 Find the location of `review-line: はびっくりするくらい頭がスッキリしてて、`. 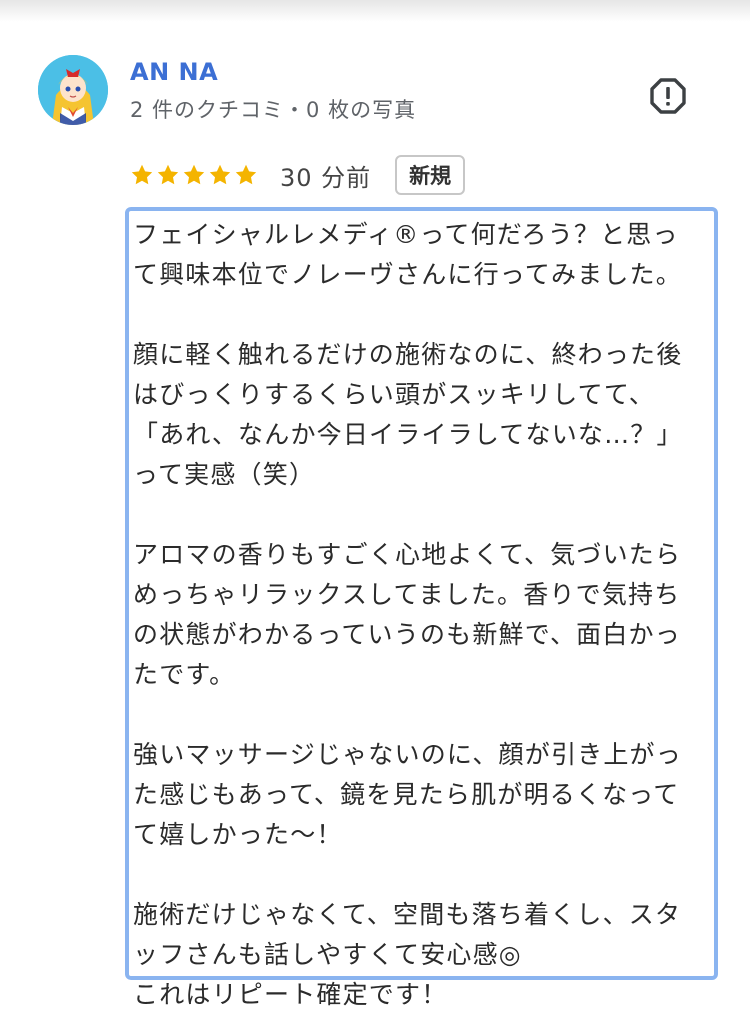

review-line: はびっくりするくらい頭がスッキリしてて、 is located at coordinates (394, 394).